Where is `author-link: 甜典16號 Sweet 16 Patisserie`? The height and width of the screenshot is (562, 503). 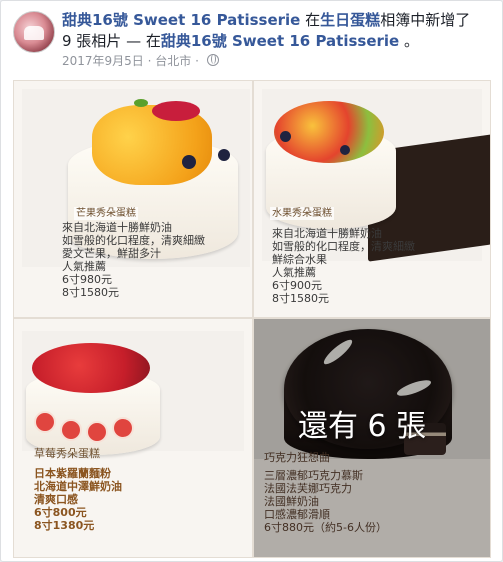
author-link: 甜典16號 Sweet 16 Patisserie is located at coordinates (181, 20).